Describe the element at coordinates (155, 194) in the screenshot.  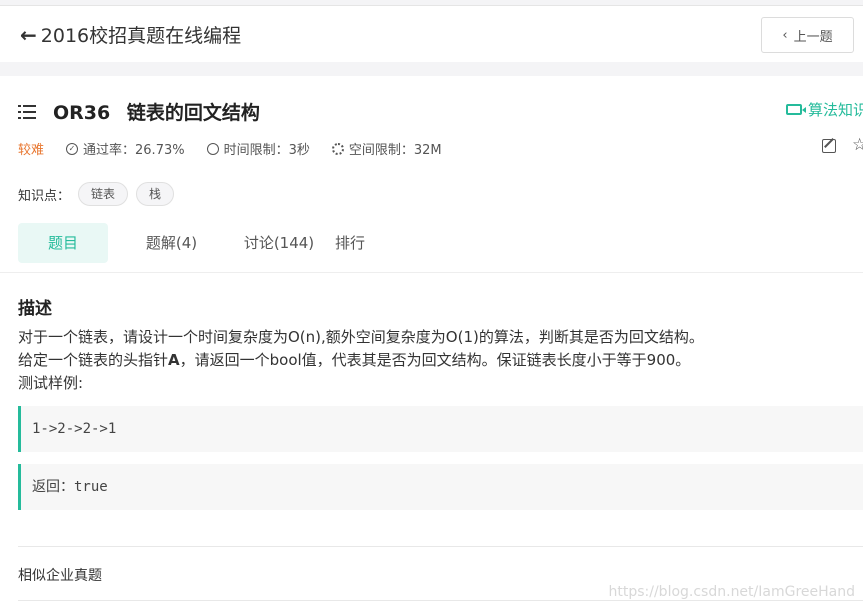
I see `tag-stack: 栈` at that location.